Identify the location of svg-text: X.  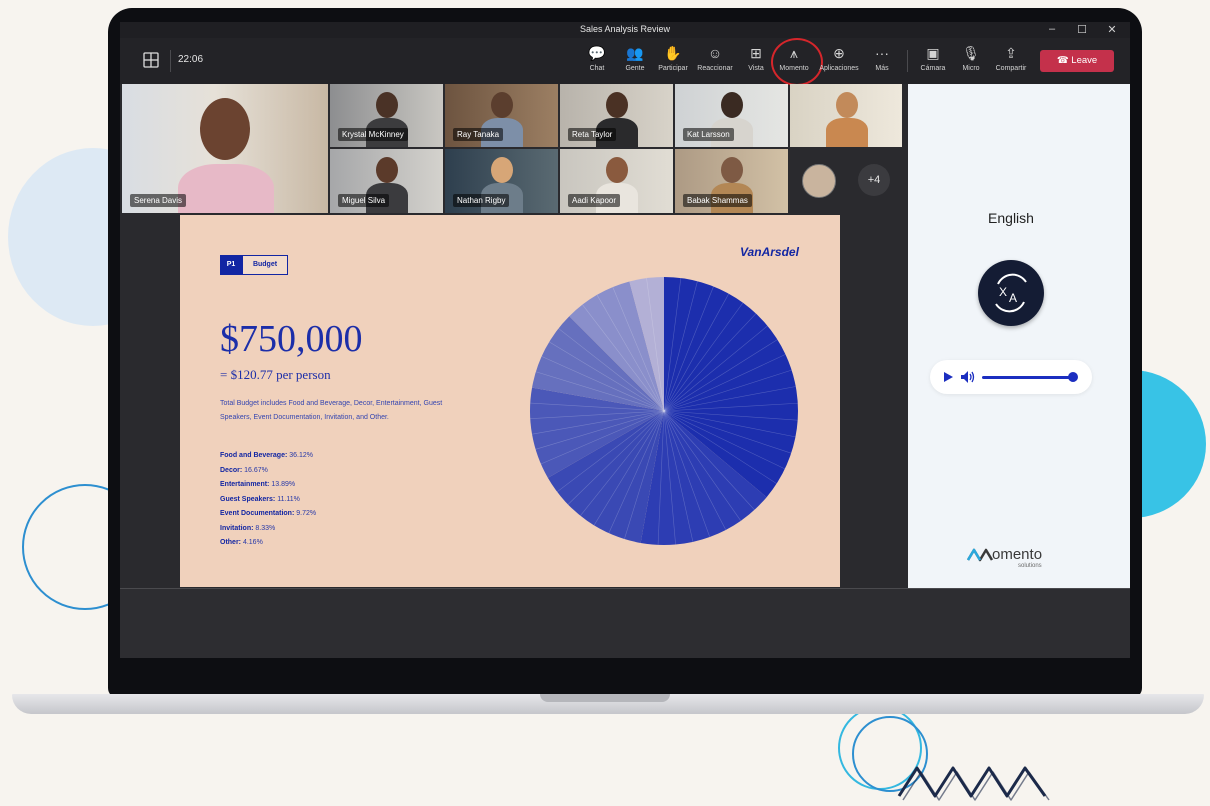
(1003, 292).